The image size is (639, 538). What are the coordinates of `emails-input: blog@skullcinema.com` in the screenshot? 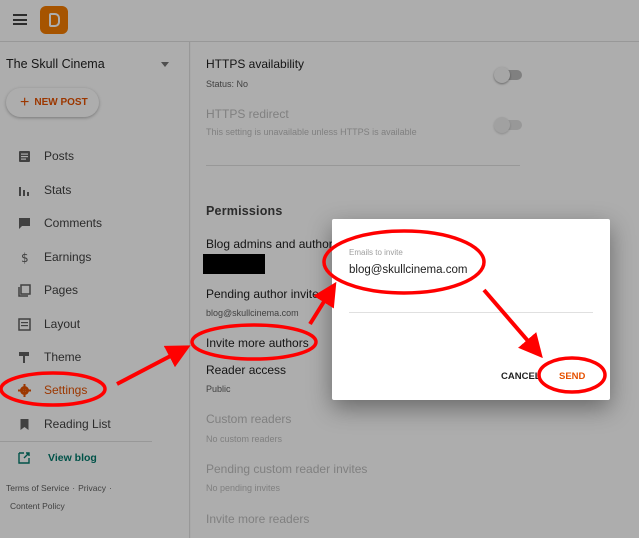 It's located at (408, 270).